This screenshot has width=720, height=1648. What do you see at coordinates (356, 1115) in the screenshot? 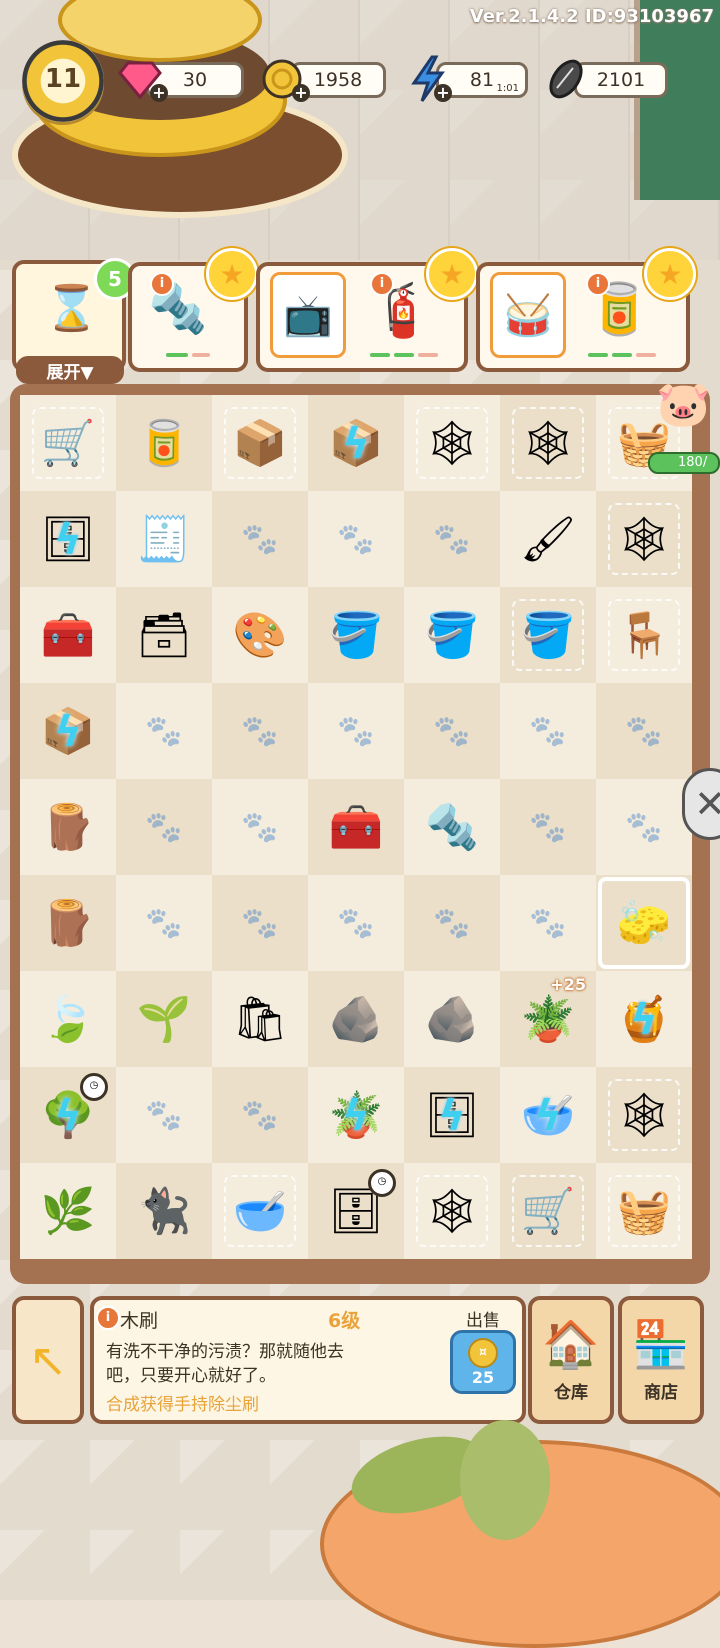
I see `board-cell: 🪴 ϟ` at bounding box center [356, 1115].